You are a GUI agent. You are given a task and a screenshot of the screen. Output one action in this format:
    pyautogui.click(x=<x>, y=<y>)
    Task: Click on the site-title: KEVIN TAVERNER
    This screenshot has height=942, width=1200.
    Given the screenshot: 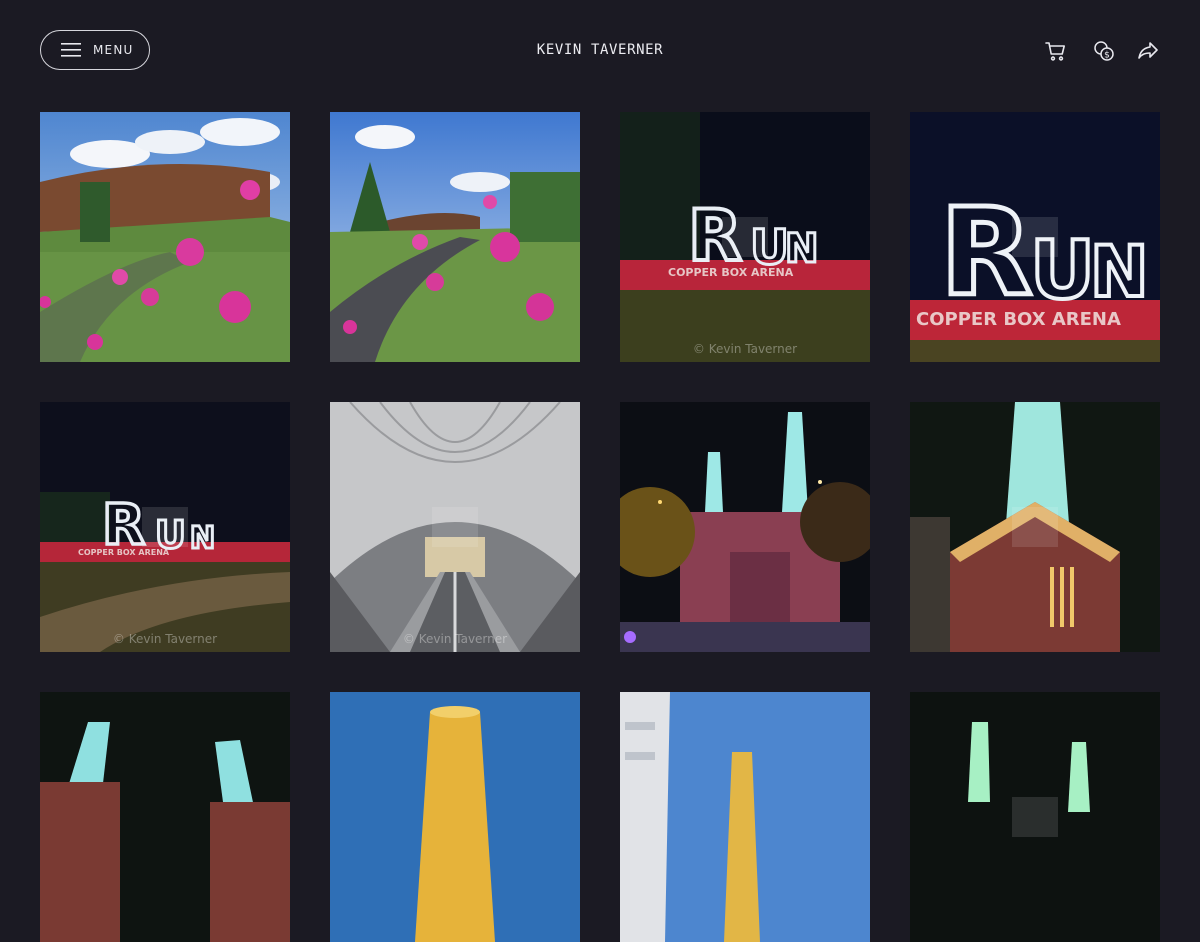 What is the action you would take?
    pyautogui.click(x=600, y=50)
    